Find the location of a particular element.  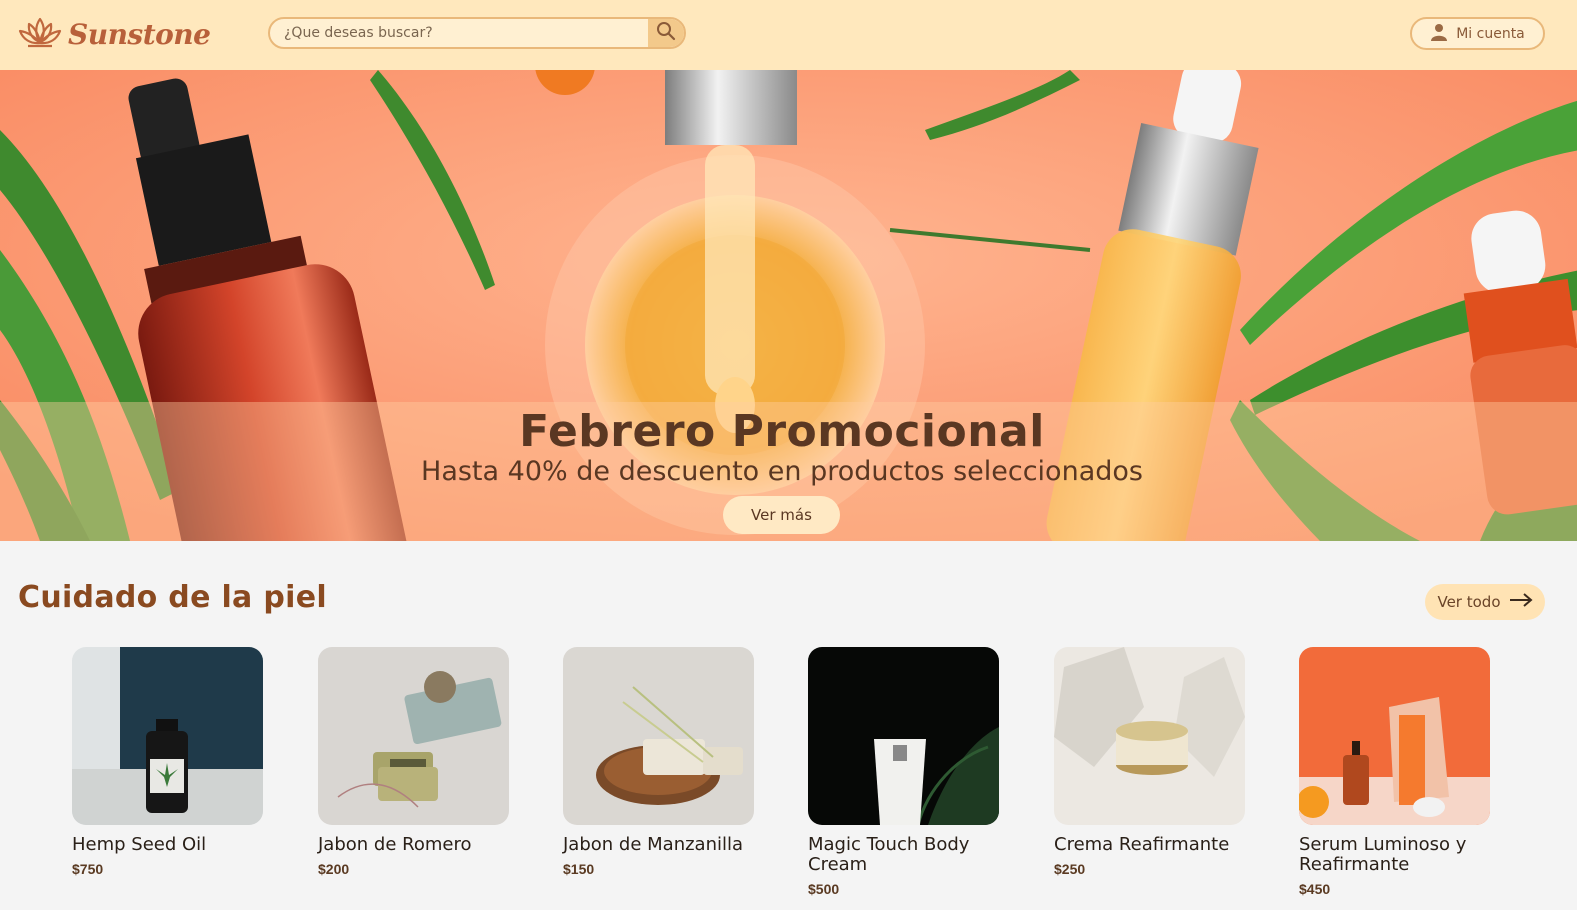

product-price: $500 is located at coordinates (824, 889).